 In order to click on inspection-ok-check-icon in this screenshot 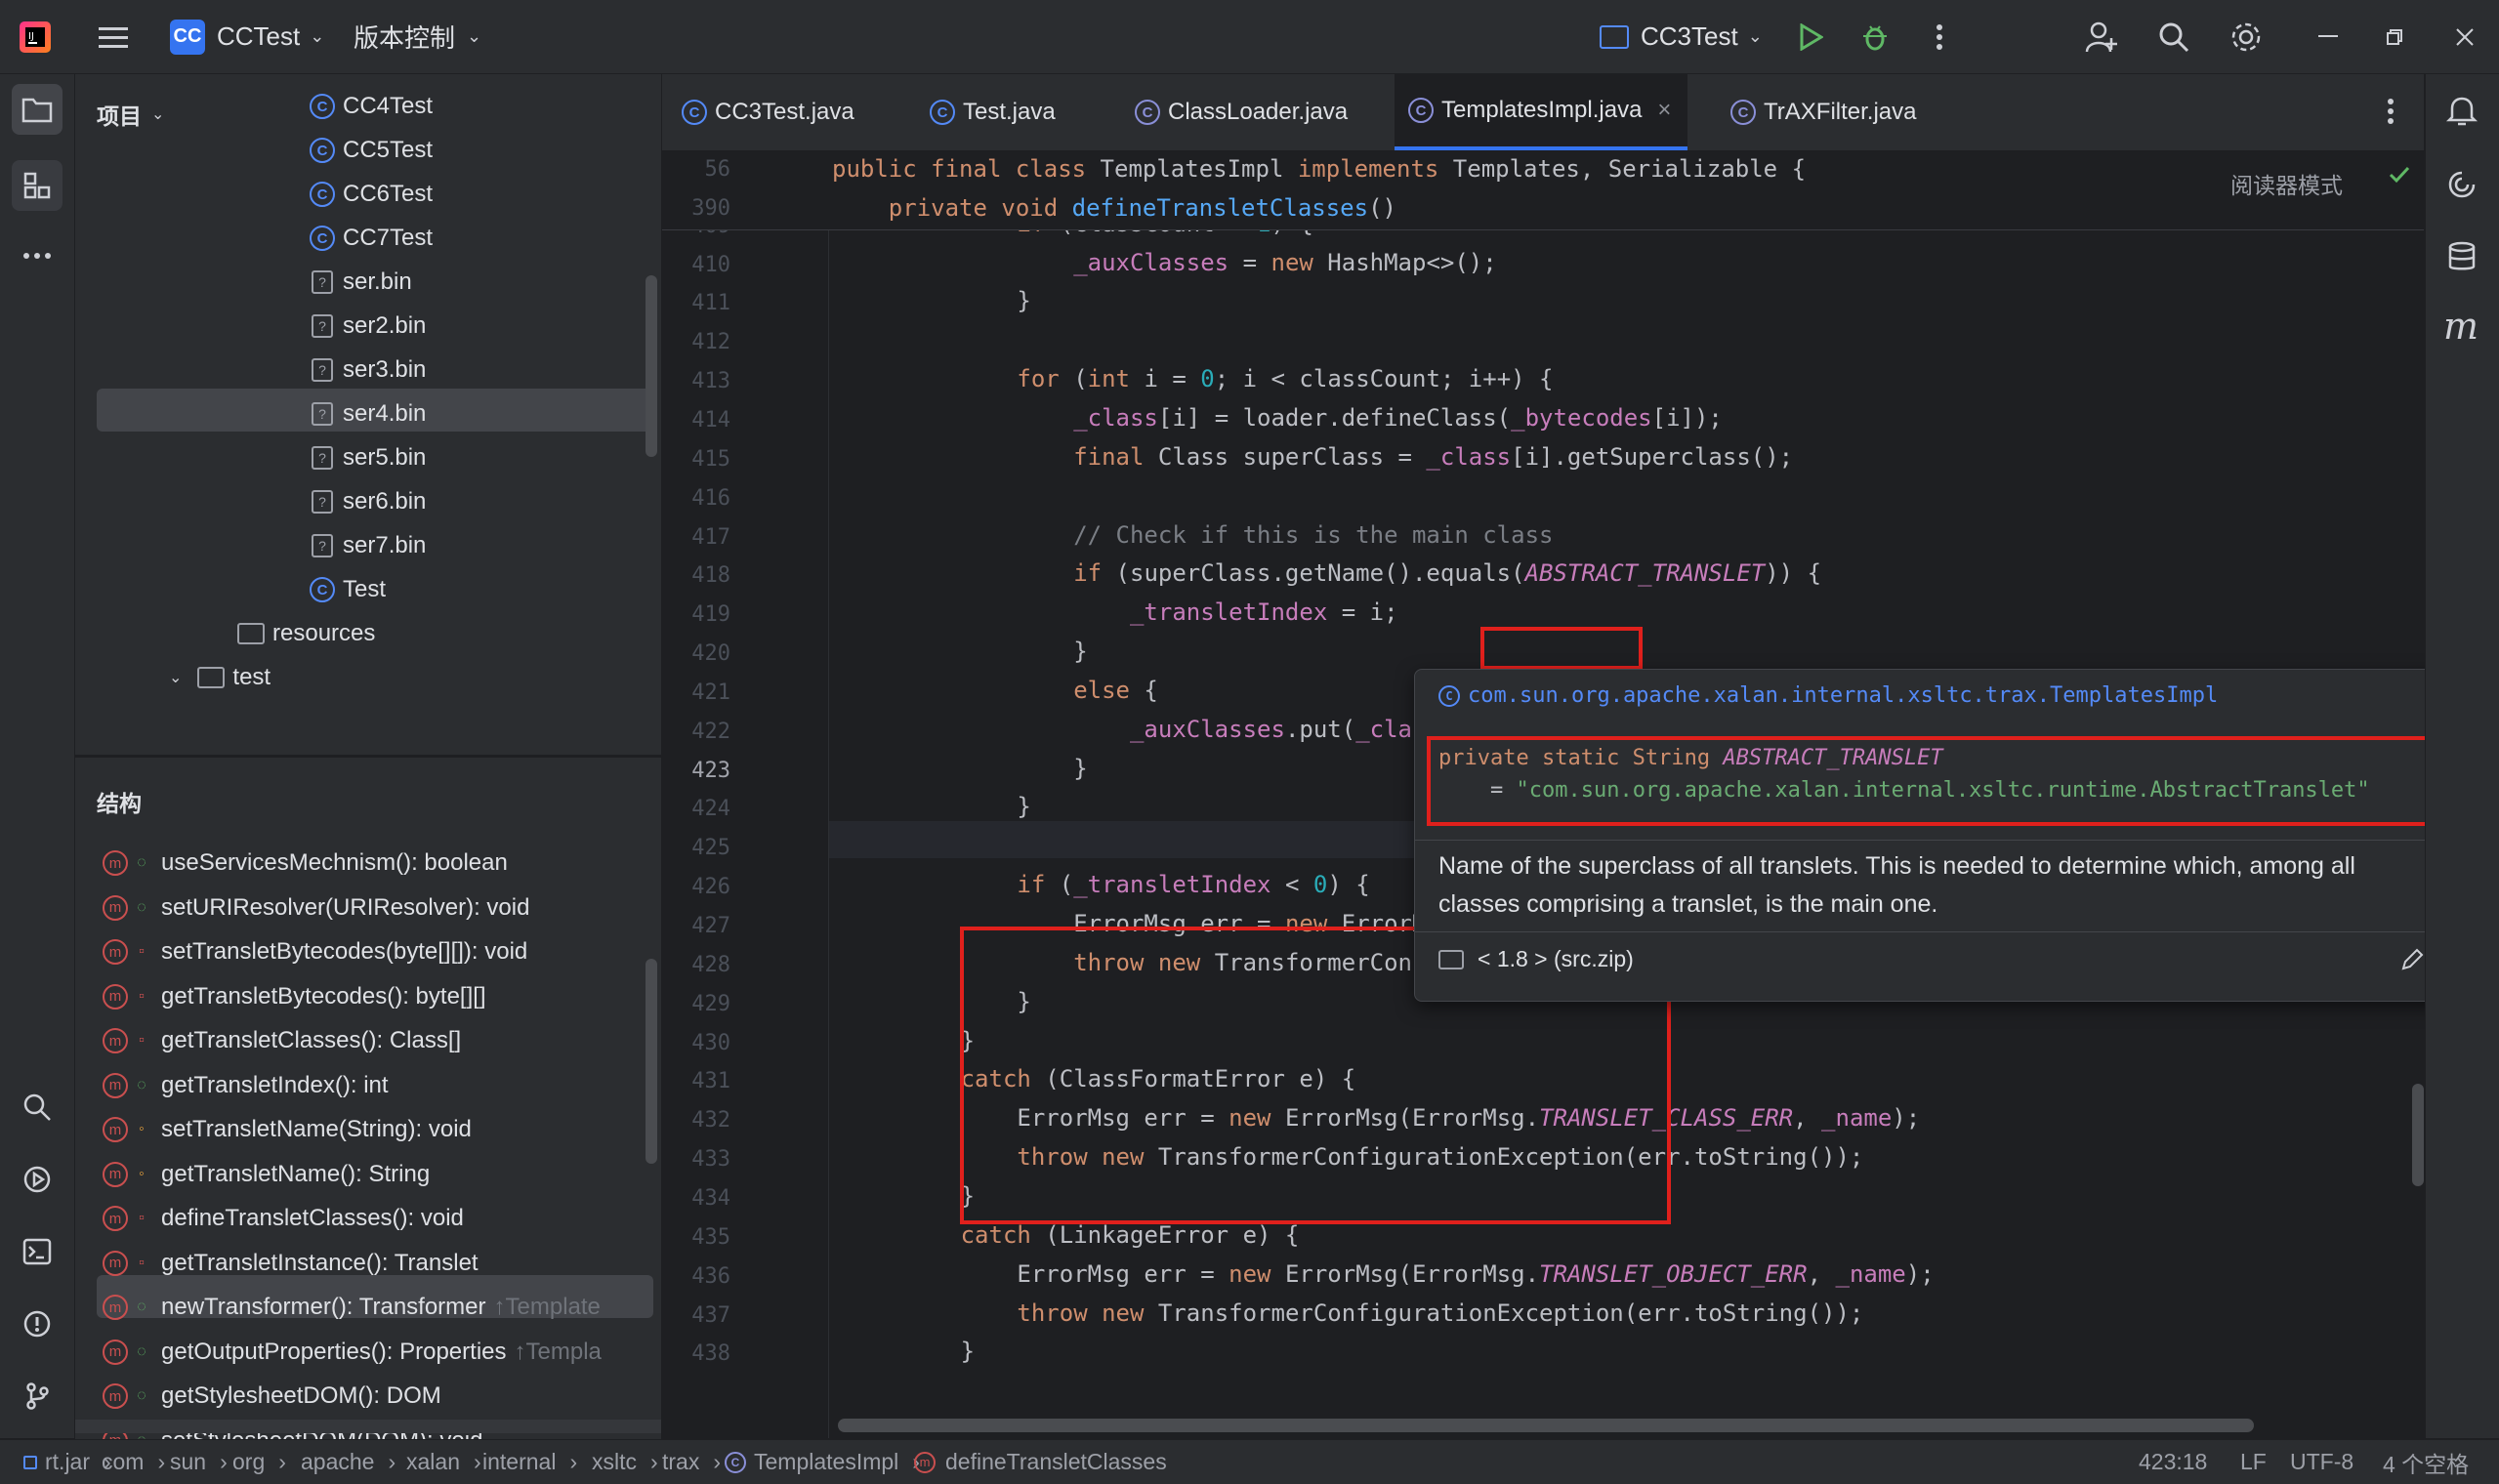, I will do `click(2400, 177)`.